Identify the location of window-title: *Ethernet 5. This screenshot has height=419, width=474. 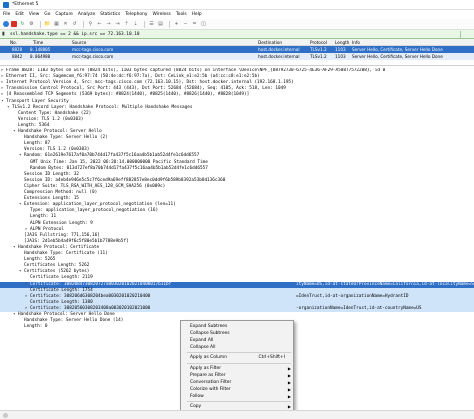
(25, 4).